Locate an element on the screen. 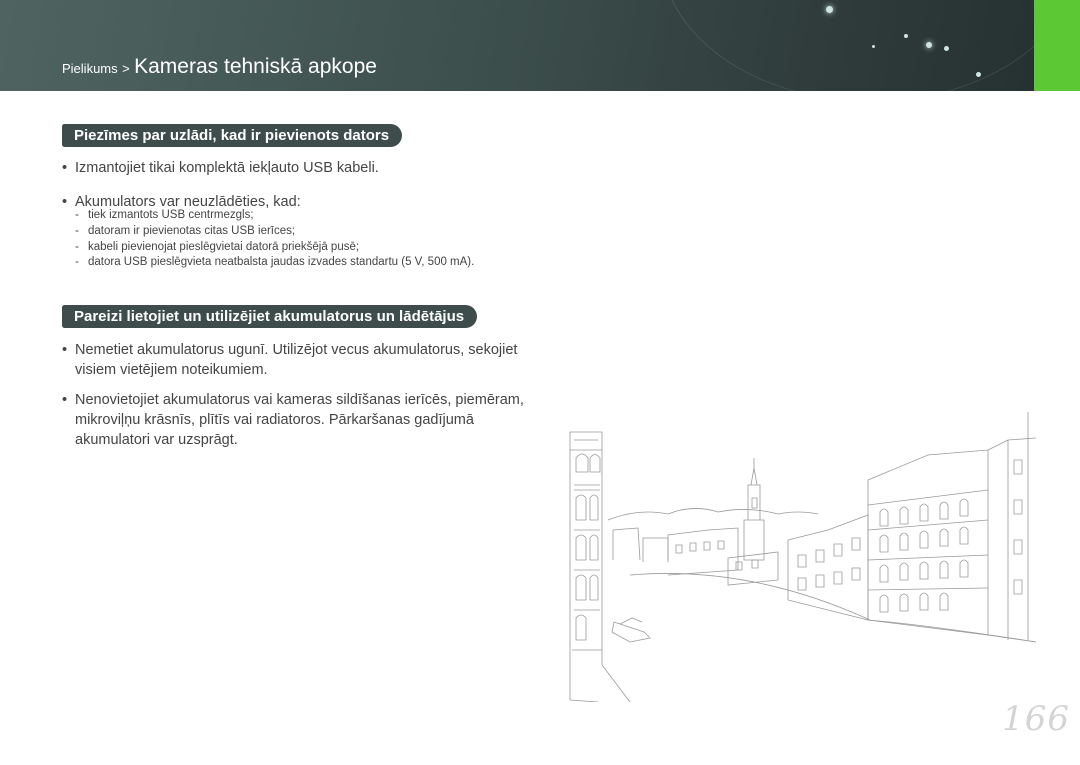 This screenshot has height=765, width=1080. breadcrumb: Pielikums > Kameras tehniskā apkope is located at coordinates (219, 67).